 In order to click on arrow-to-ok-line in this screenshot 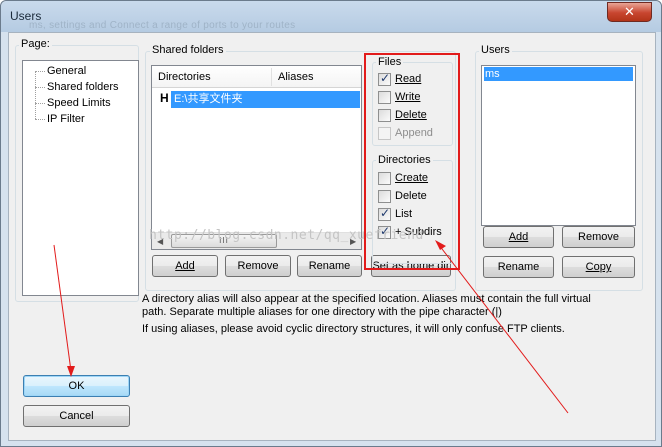, I will do `click(62, 308)`.